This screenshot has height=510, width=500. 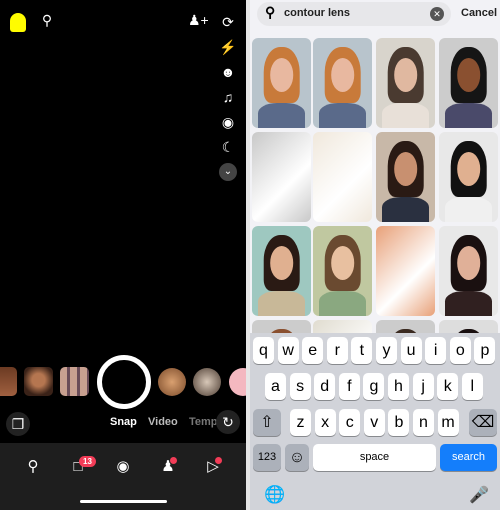 I want to click on globe-icon: 🌐, so click(x=274, y=495).